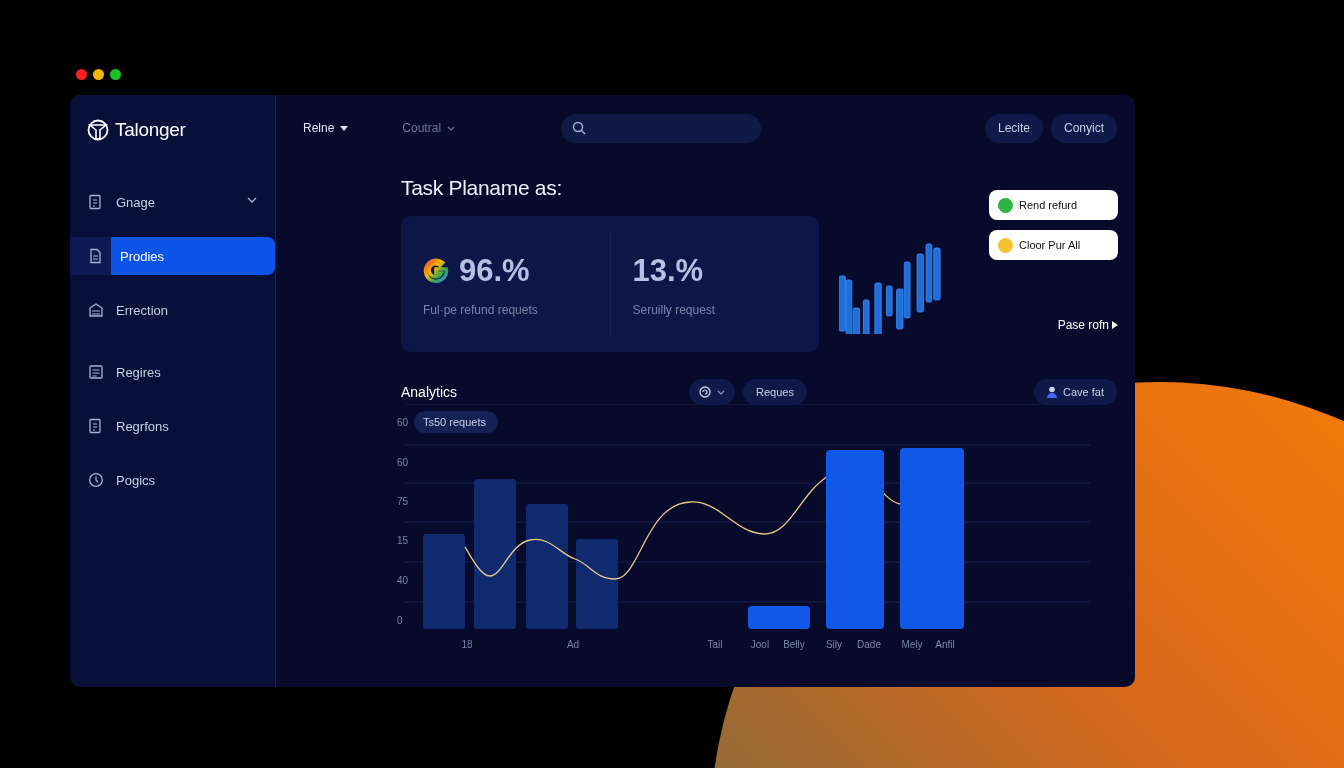 The height and width of the screenshot is (768, 1344). I want to click on axis-label: Mely, so click(912, 644).